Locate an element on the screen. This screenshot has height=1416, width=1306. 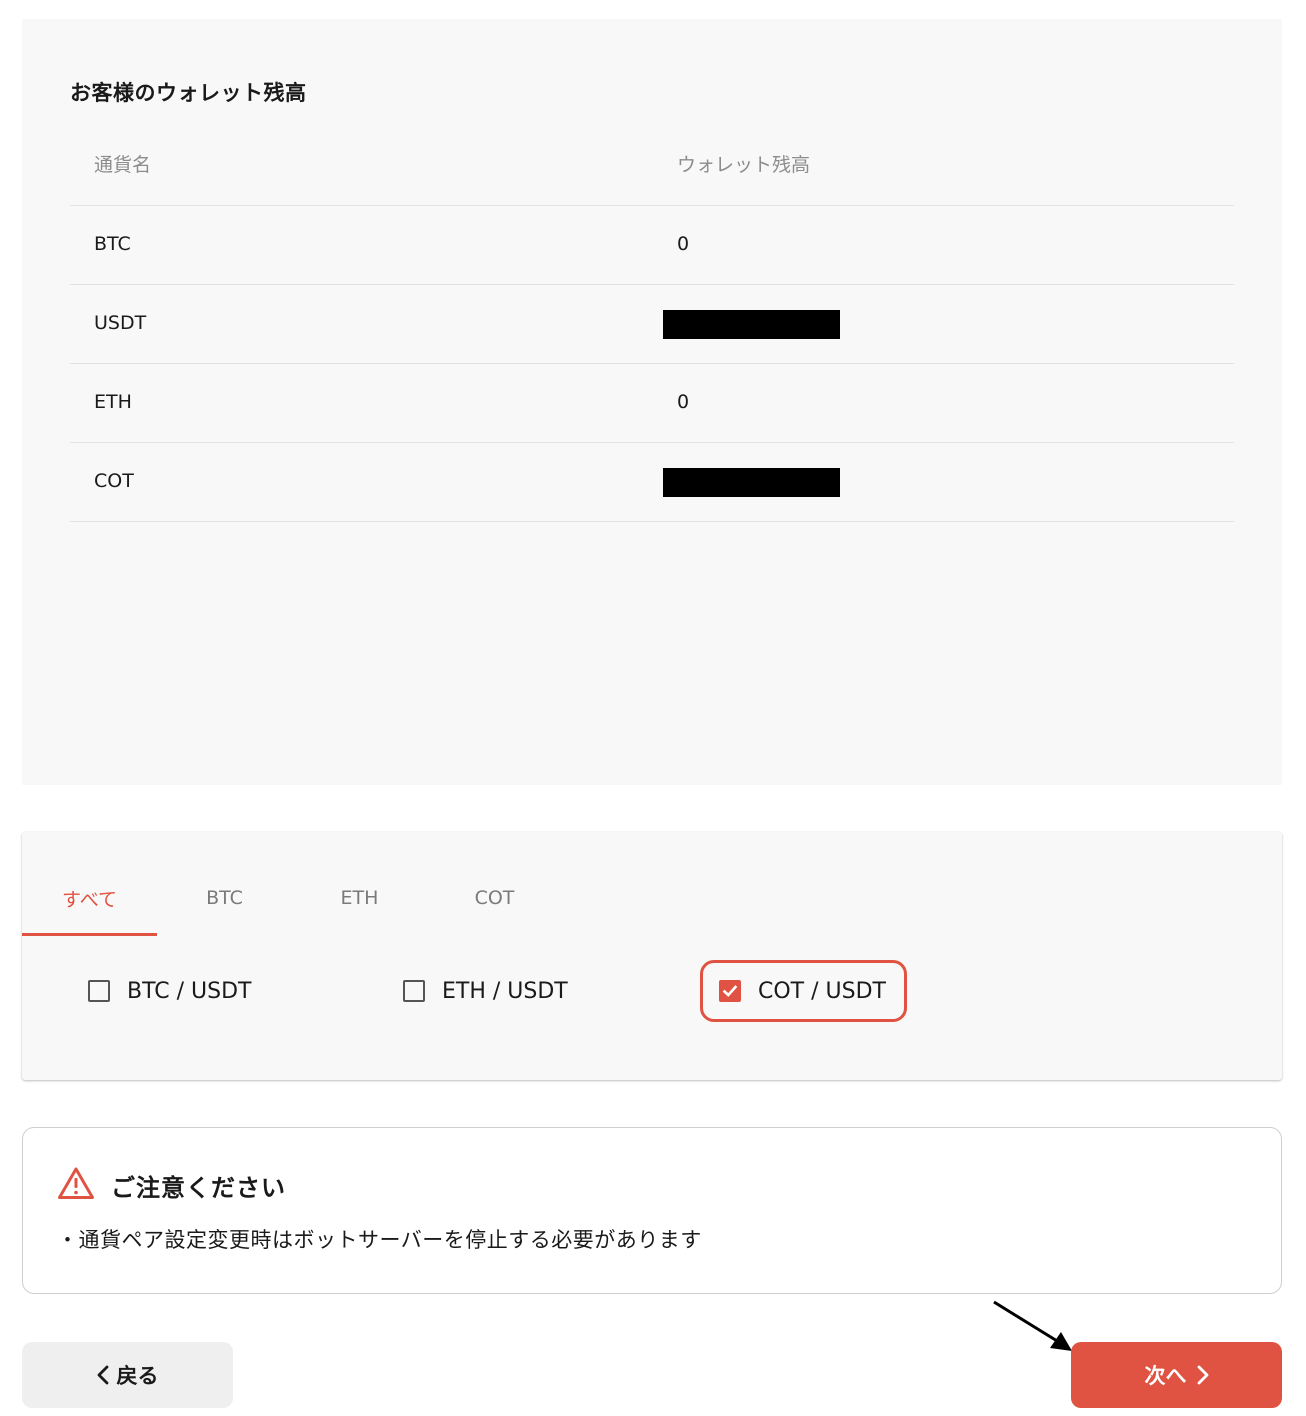
chevron-left-icon is located at coordinates (102, 1375).